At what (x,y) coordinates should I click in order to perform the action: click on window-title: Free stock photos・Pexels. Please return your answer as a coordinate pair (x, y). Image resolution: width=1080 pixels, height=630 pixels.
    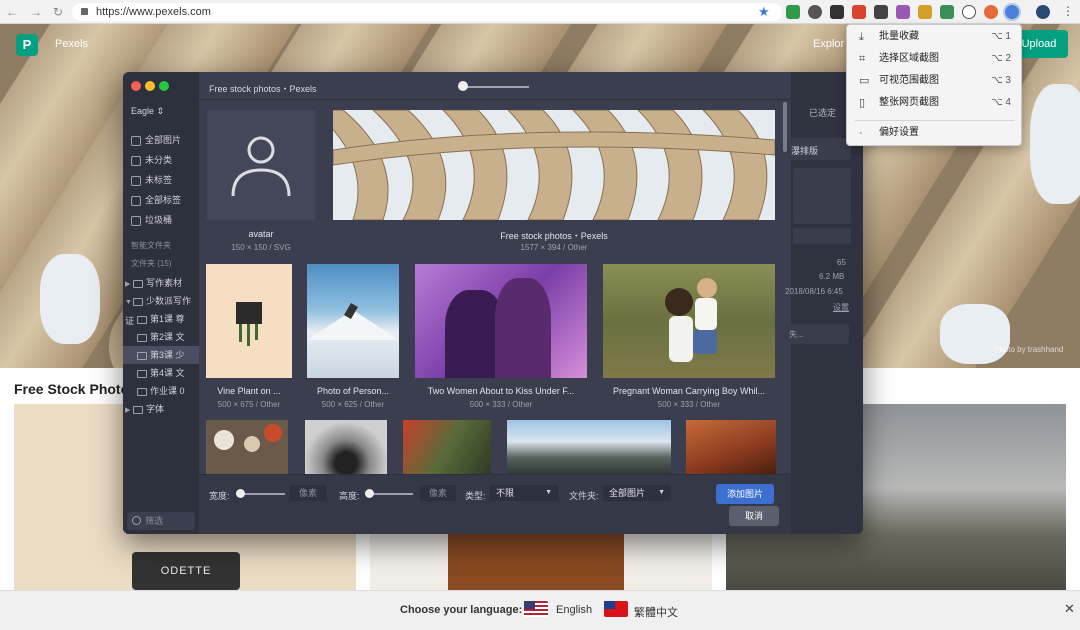
    Looking at the image, I should click on (263, 89).